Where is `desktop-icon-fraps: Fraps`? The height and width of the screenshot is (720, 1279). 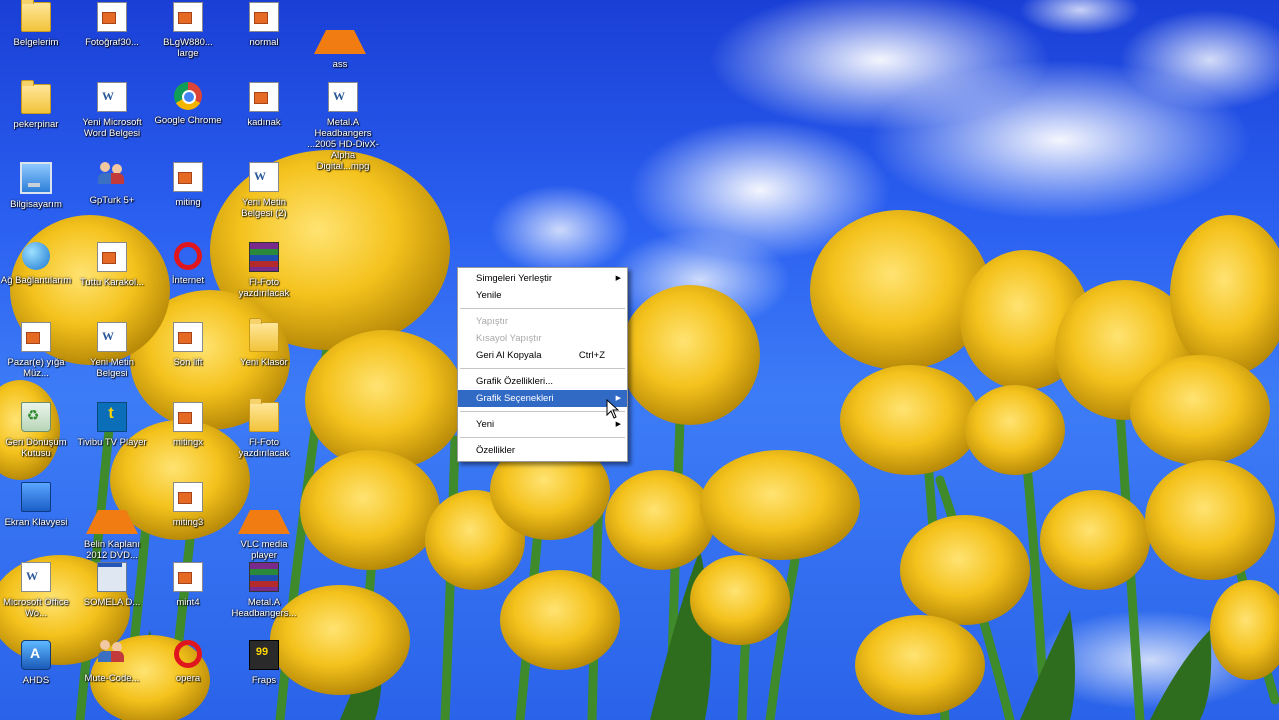
desktop-icon-fraps: Fraps is located at coordinates (264, 663).